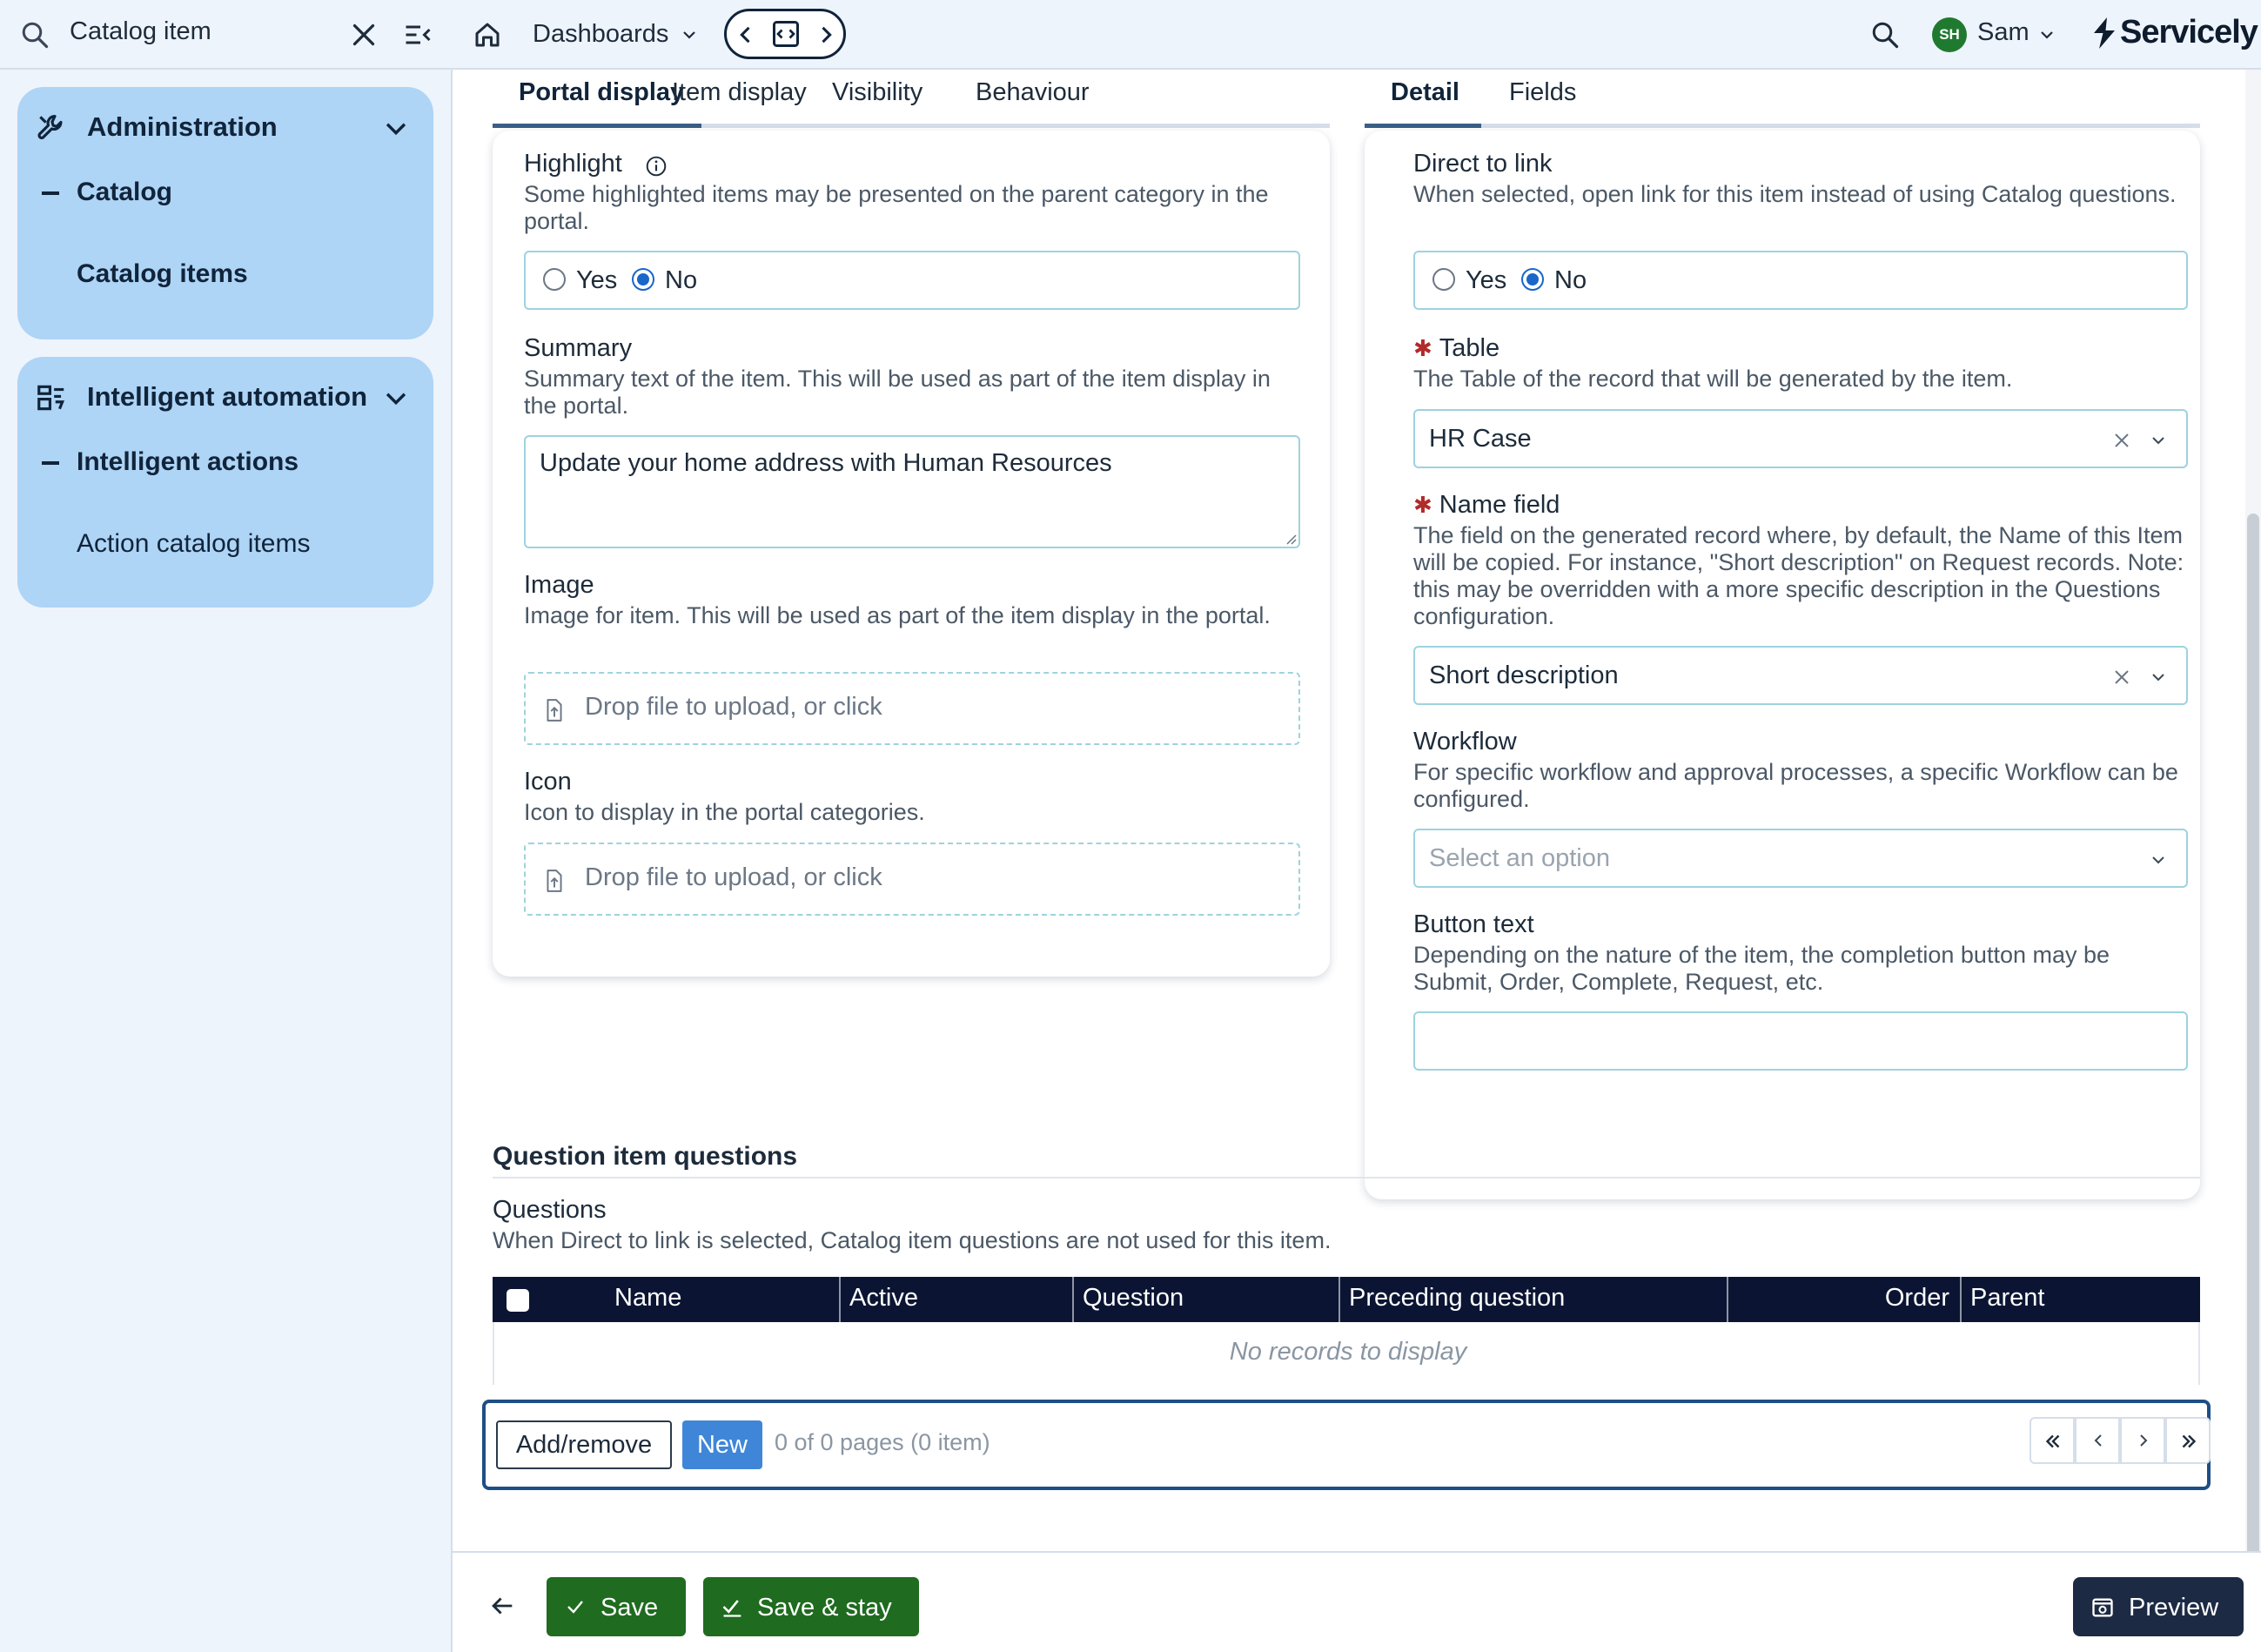 The width and height of the screenshot is (2261, 1652). Describe the element at coordinates (2052, 1441) in the screenshot. I see `first-page-button` at that location.